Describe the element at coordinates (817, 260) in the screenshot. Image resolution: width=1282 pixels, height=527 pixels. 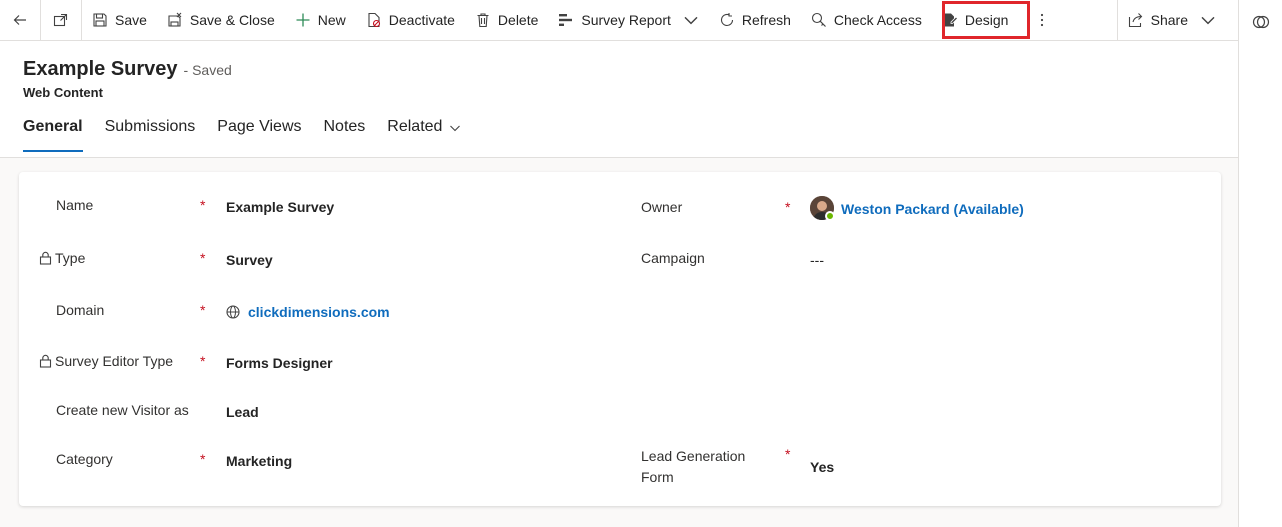
I see `campaign-field: ---` at that location.